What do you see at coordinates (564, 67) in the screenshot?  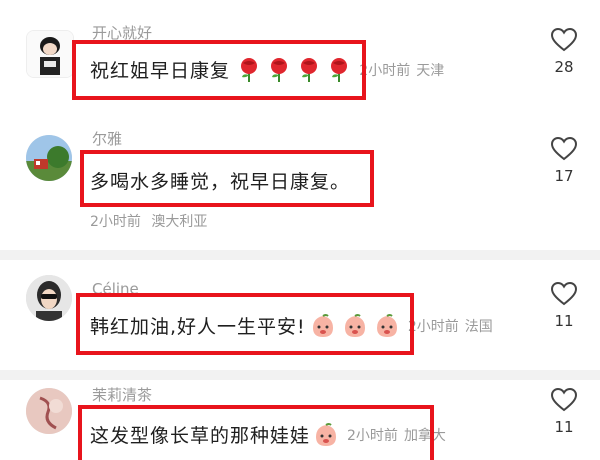 I see `like-count: 28` at bounding box center [564, 67].